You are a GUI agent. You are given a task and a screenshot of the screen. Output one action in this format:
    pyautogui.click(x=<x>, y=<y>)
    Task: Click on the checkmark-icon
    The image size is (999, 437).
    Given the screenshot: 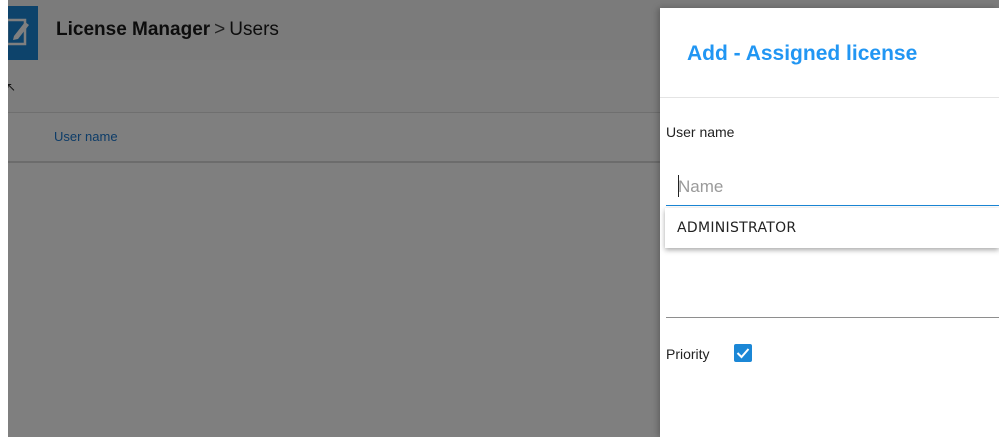 What is the action you would take?
    pyautogui.click(x=743, y=353)
    